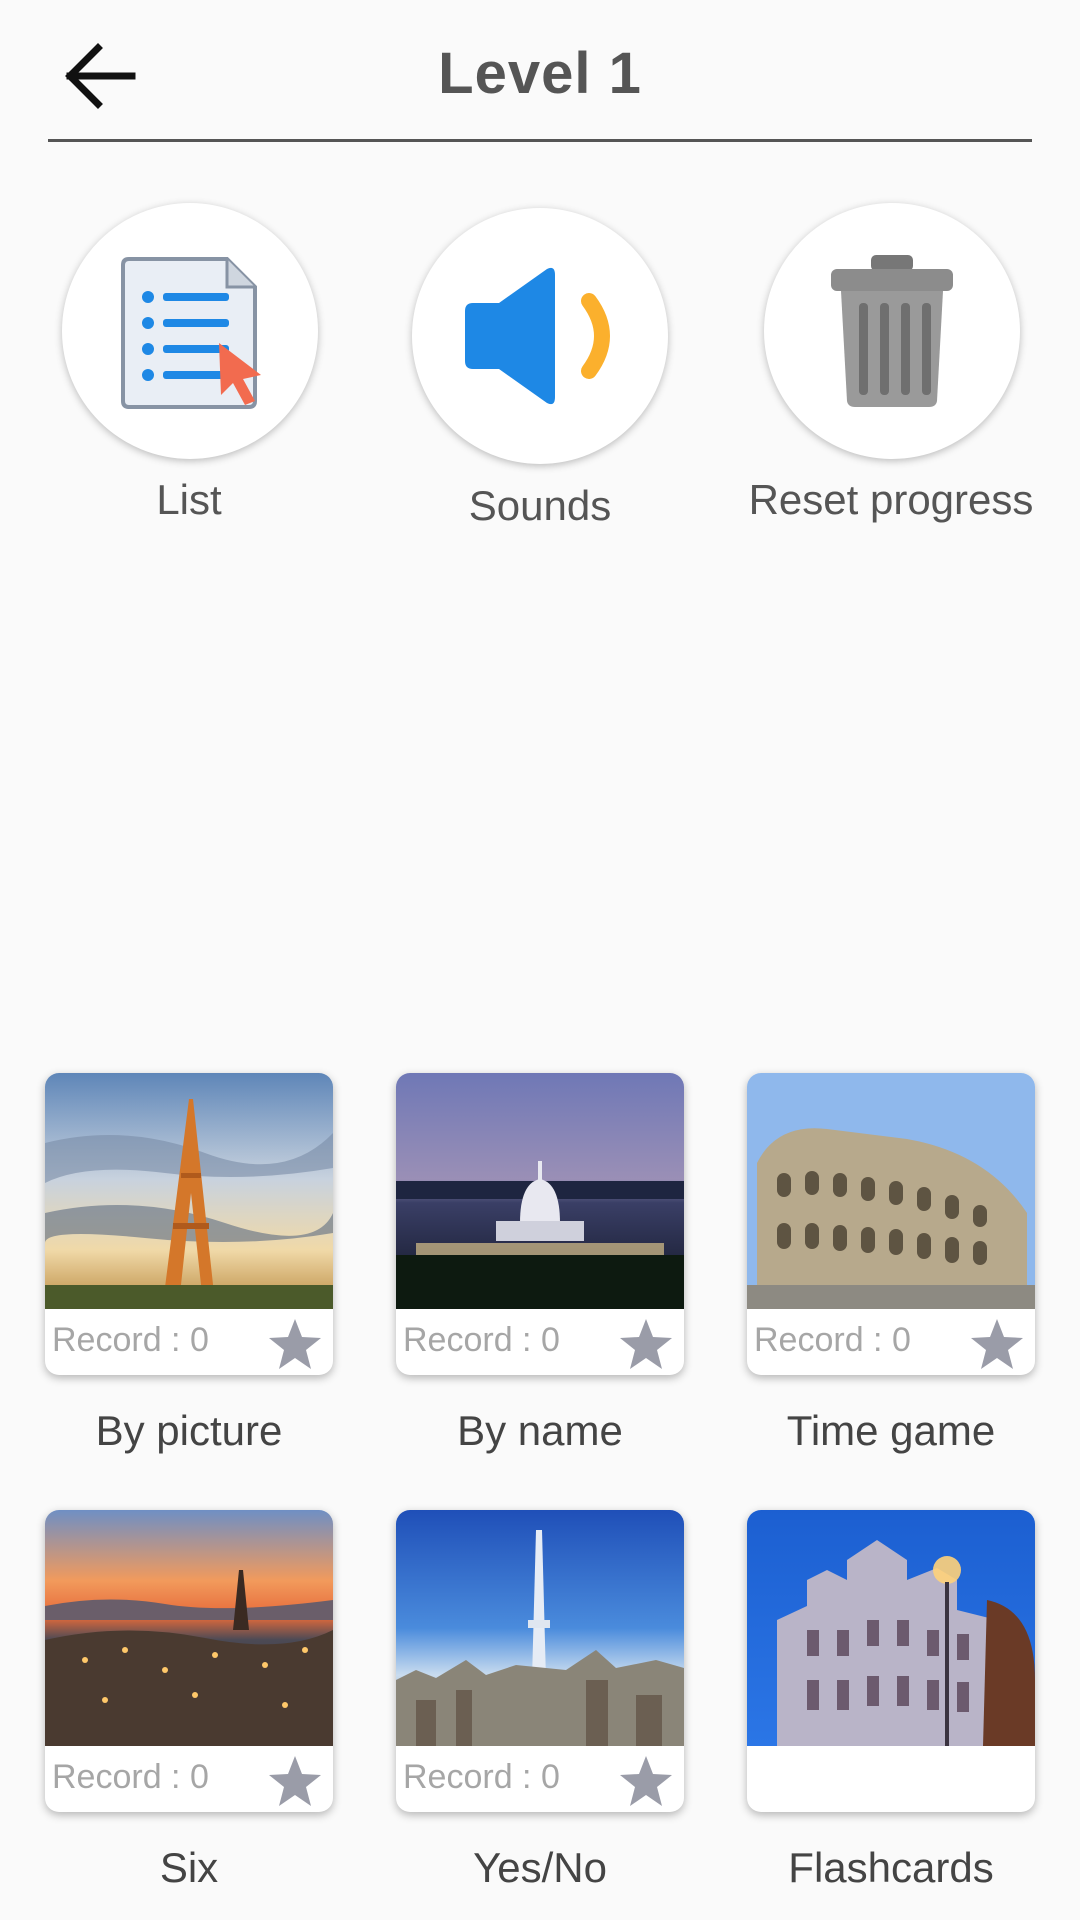 Image resolution: width=1080 pixels, height=1920 pixels. I want to click on us-capitol-photo, so click(540, 1191).